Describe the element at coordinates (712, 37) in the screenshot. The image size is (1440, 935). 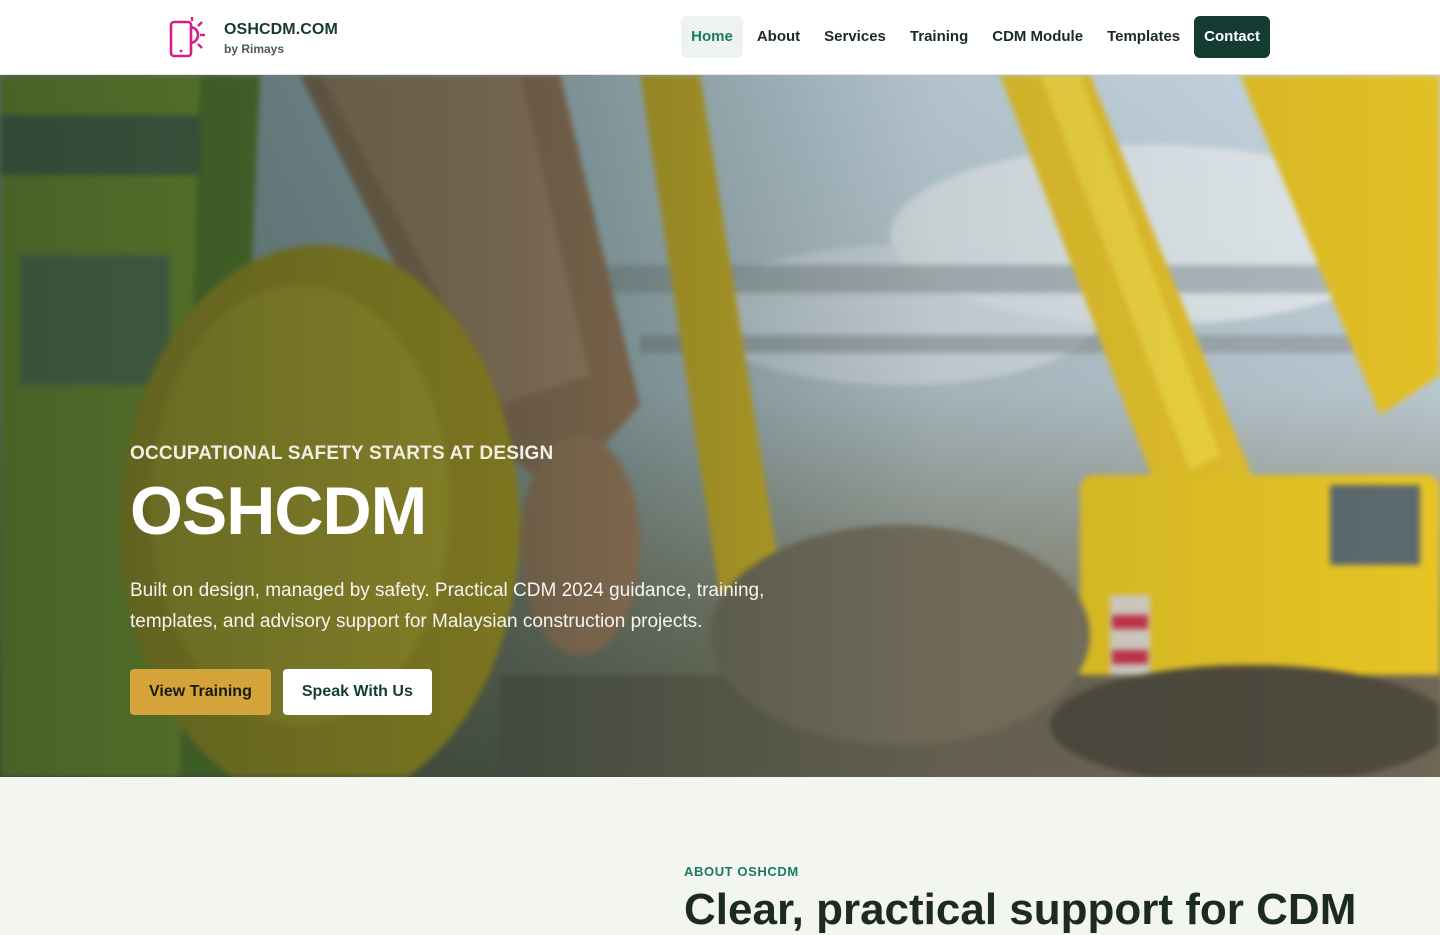
I see `nav-item-home: Home` at that location.